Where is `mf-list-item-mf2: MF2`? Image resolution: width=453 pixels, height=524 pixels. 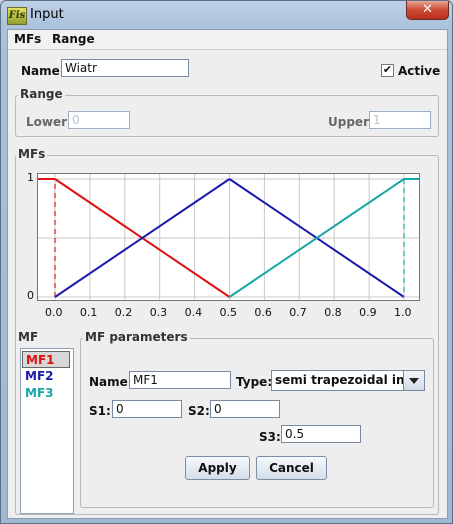 mf-list-item-mf2: MF2 is located at coordinates (46, 376).